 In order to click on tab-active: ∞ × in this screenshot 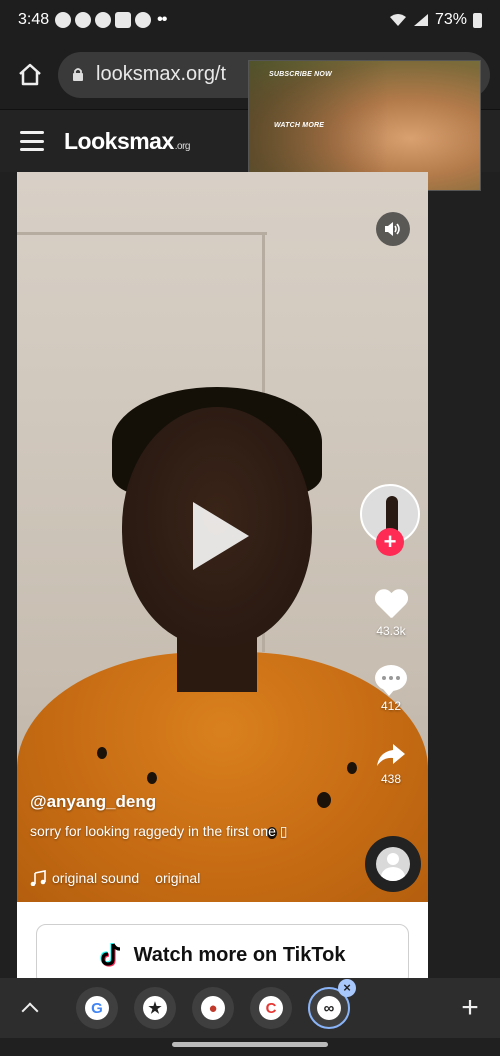, I will do `click(332, 1004)`.